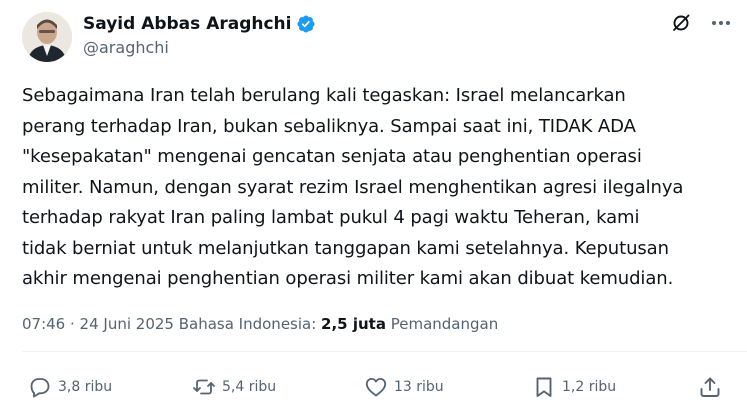 The width and height of the screenshot is (747, 419). What do you see at coordinates (43, 324) in the screenshot?
I see `tweet-time: 07:46` at bounding box center [43, 324].